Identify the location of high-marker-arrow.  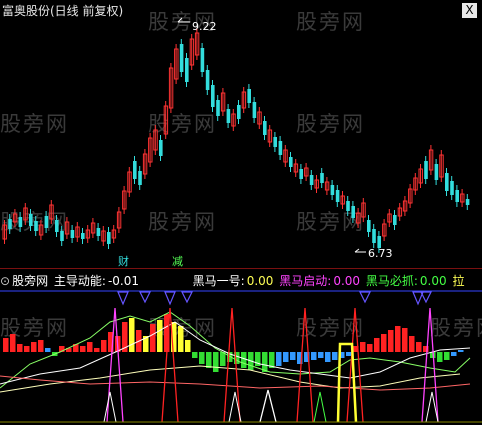
(180, 20).